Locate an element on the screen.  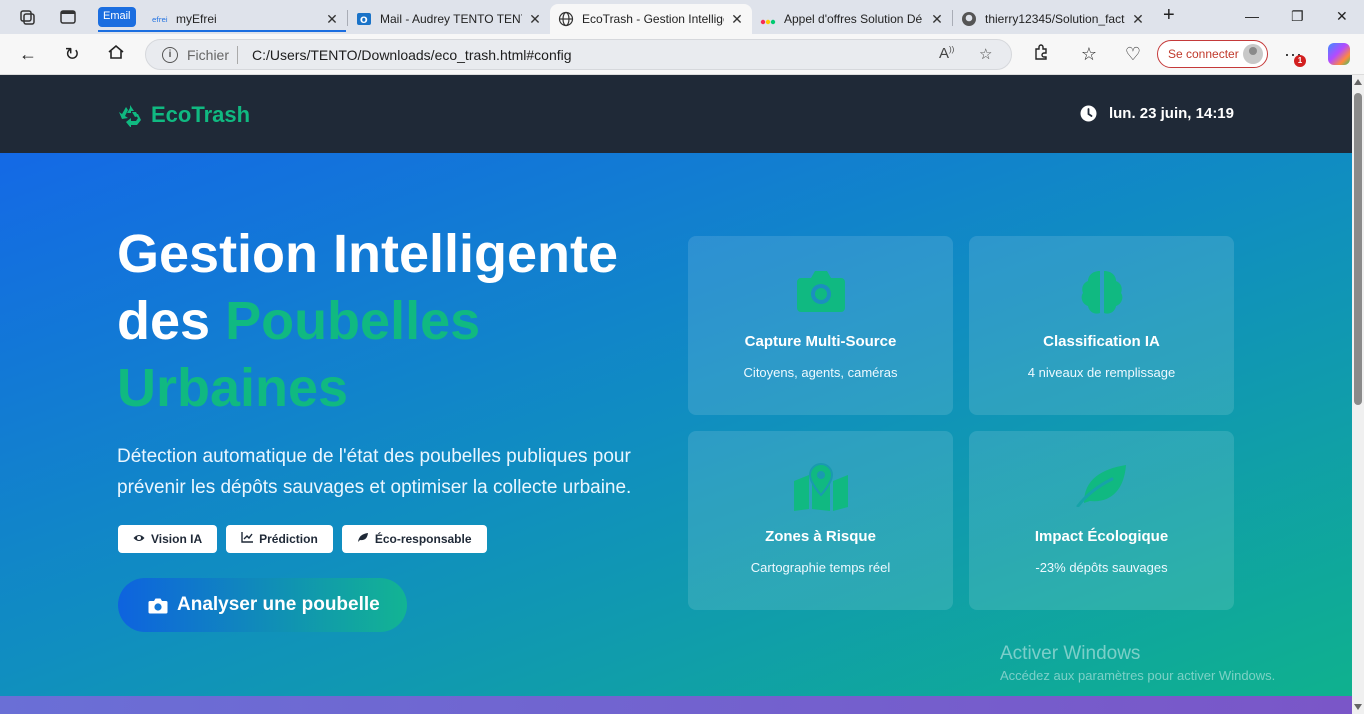
tab-title: Mail - Audrey TENTO TENTO is located at coordinates (451, 19).